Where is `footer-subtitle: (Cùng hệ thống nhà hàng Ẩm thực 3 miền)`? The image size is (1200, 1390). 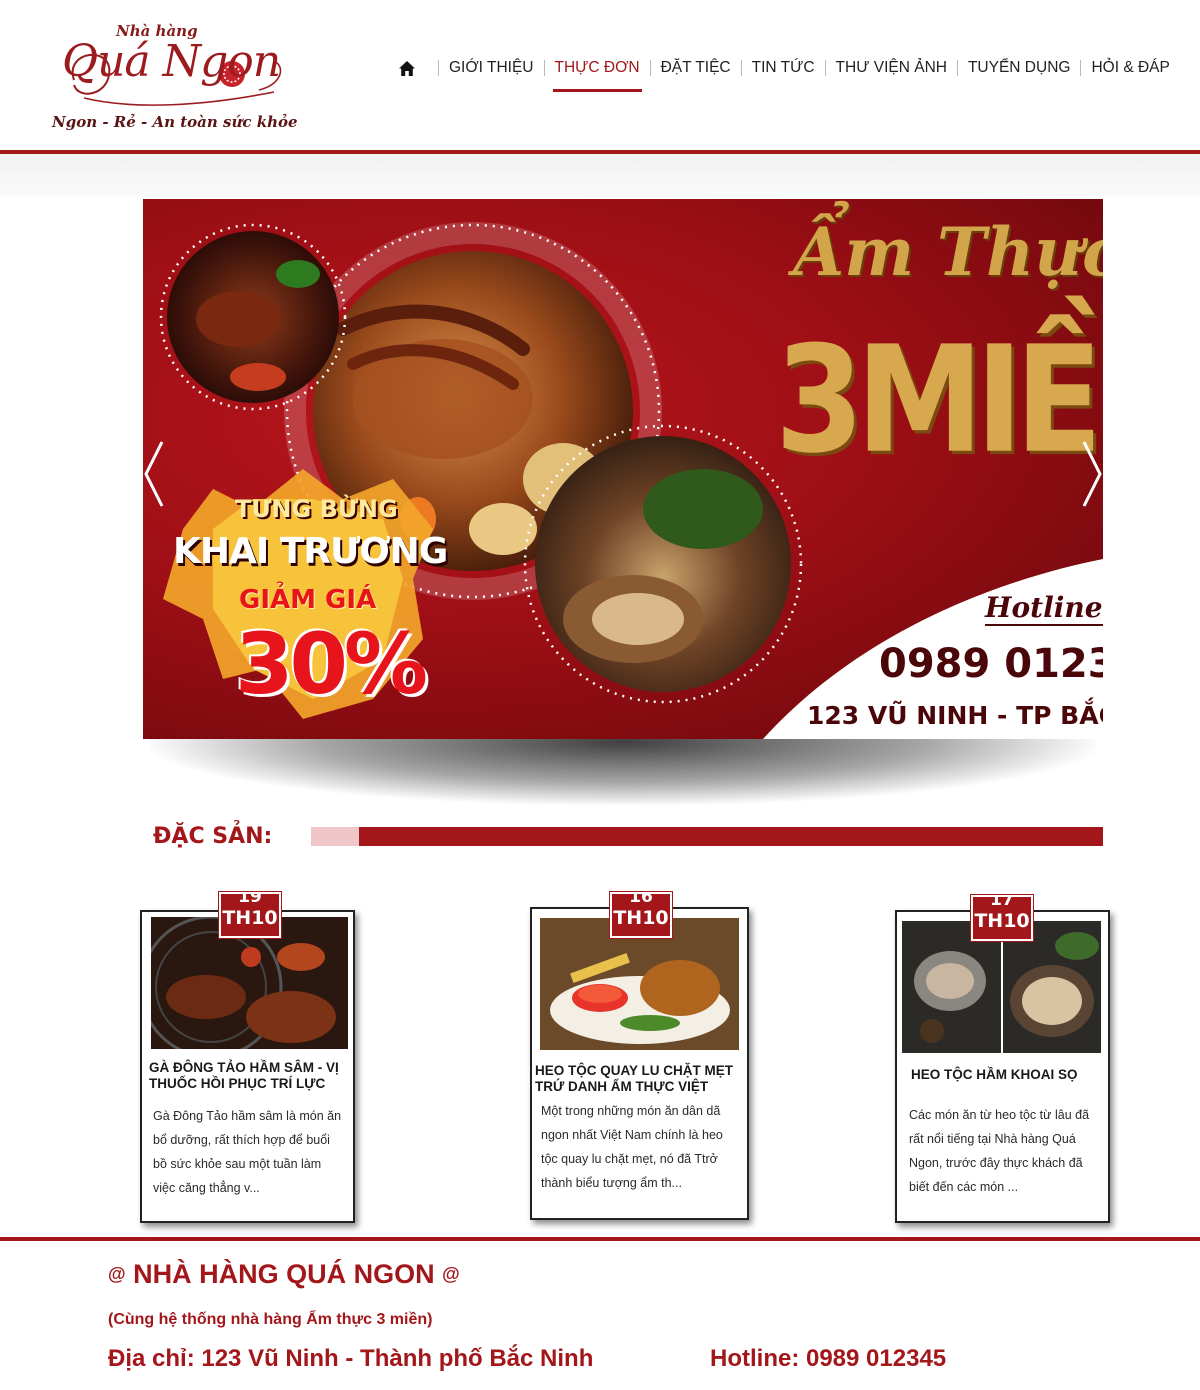
footer-subtitle: (Cùng hệ thống nhà hàng Ẩm thực 3 miền) is located at coordinates (270, 1319).